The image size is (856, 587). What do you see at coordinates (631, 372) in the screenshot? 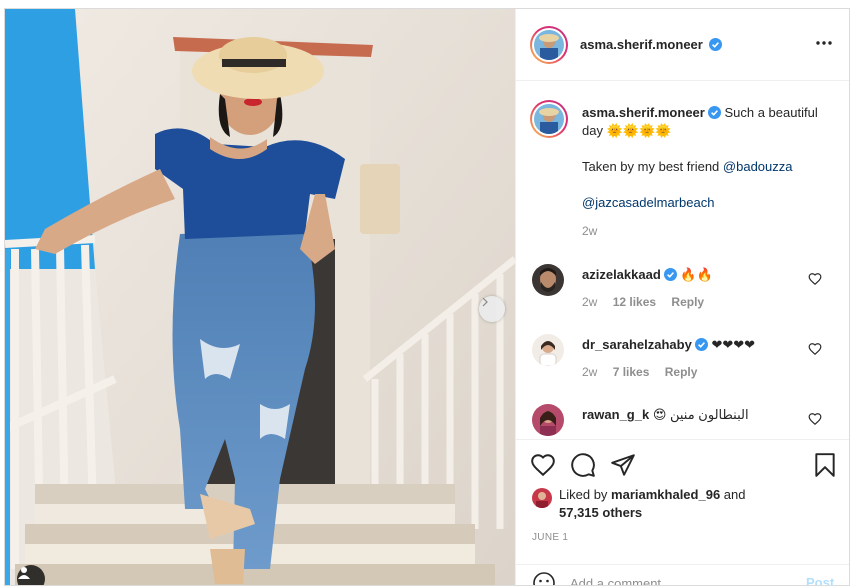
I see `comment-likes: 7 likes` at bounding box center [631, 372].